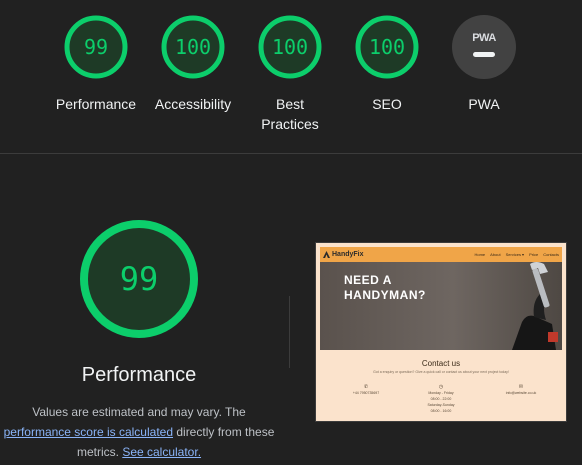  What do you see at coordinates (139, 412) in the screenshot?
I see `description-line1: Values are estimated and may vary. The` at bounding box center [139, 412].